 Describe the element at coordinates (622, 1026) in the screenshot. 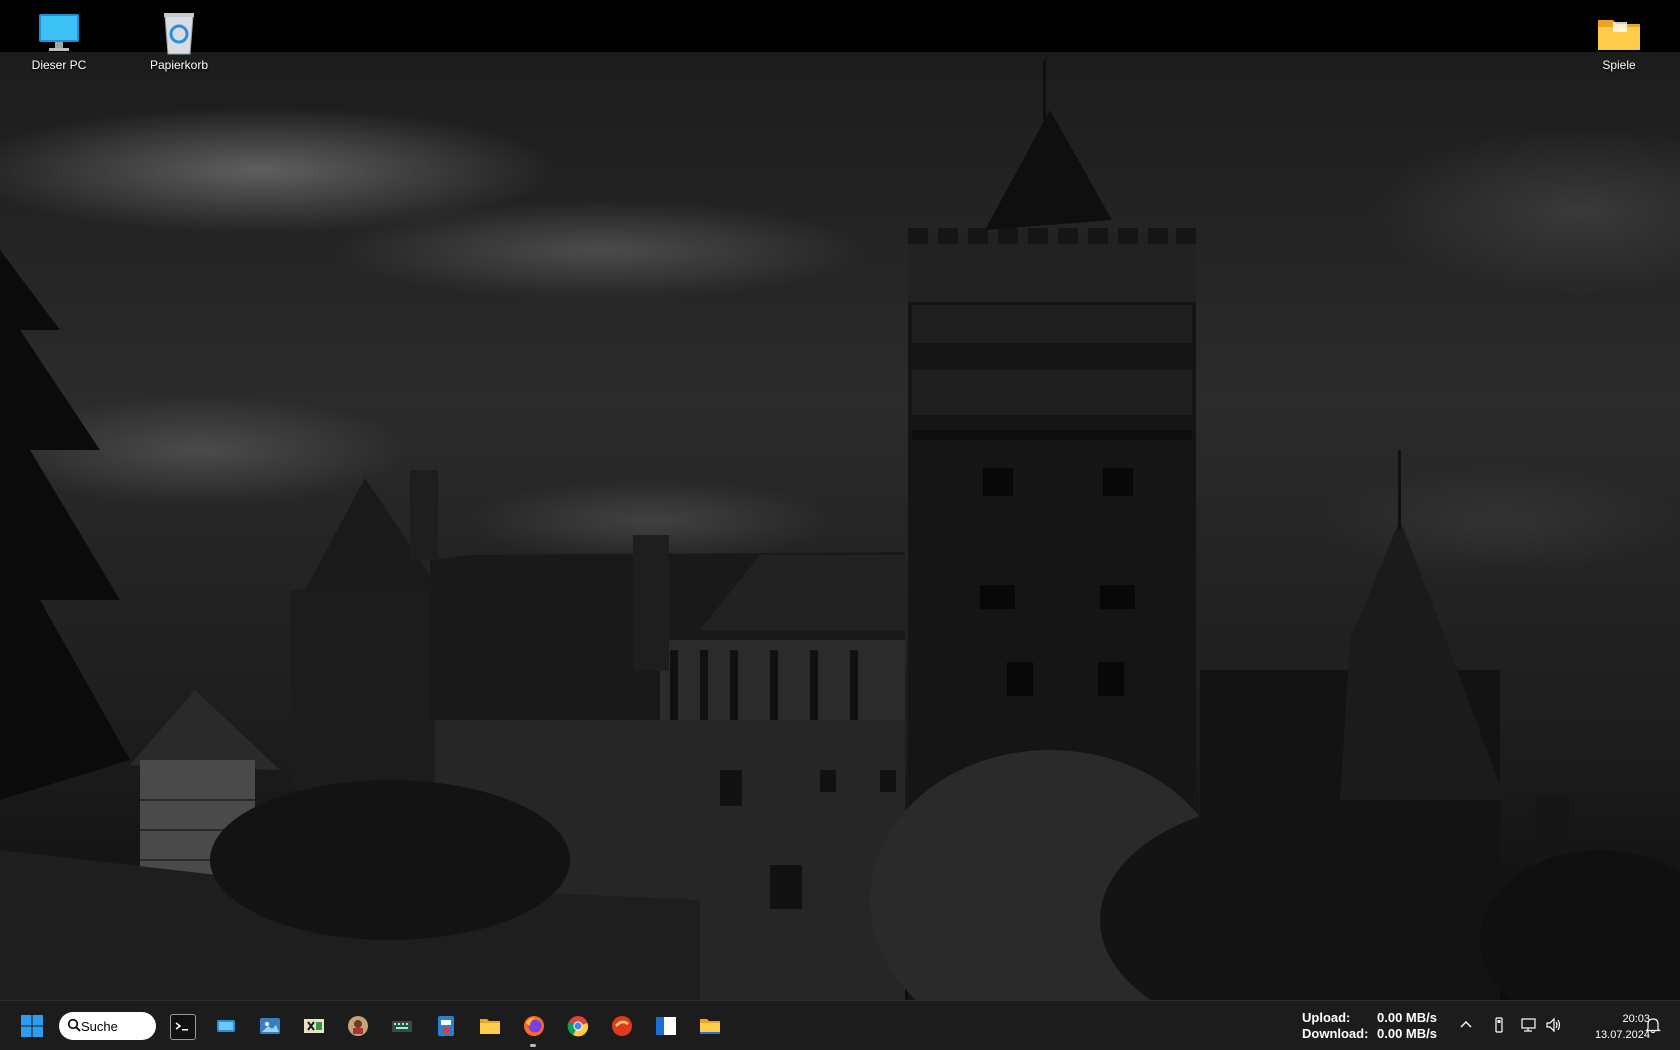

I see `red-circle-app-icon` at that location.